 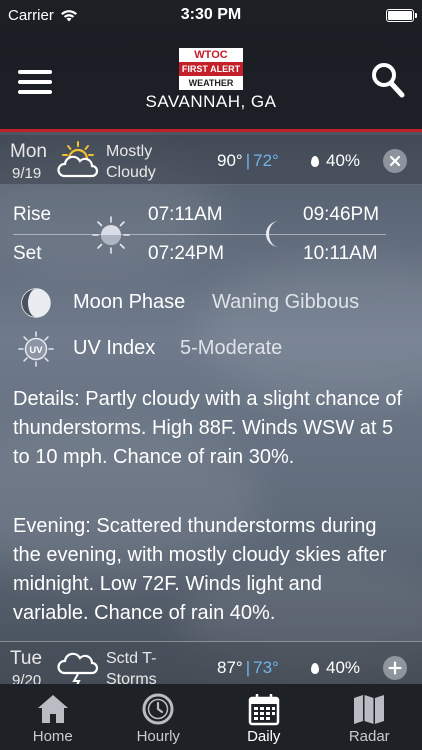 What do you see at coordinates (401, 15) in the screenshot?
I see `battery-icon` at bounding box center [401, 15].